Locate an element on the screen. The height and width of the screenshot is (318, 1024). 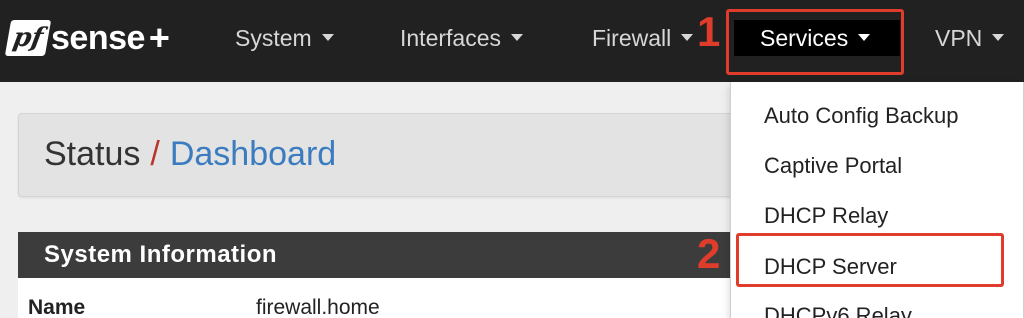
menu-item-auto-config-backup: Auto Config Backup is located at coordinates (861, 116).